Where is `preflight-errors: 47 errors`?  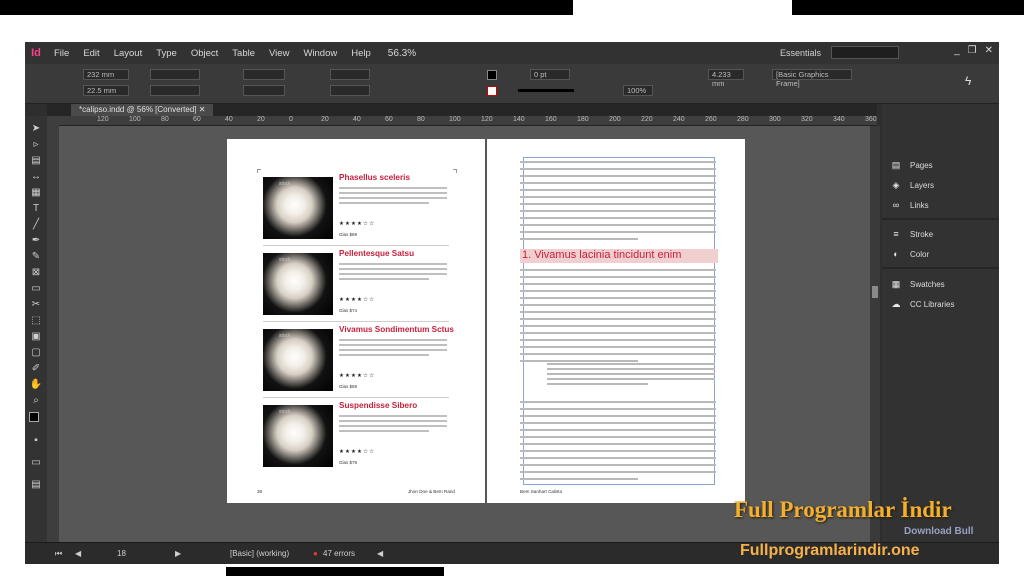 preflight-errors: 47 errors is located at coordinates (339, 553).